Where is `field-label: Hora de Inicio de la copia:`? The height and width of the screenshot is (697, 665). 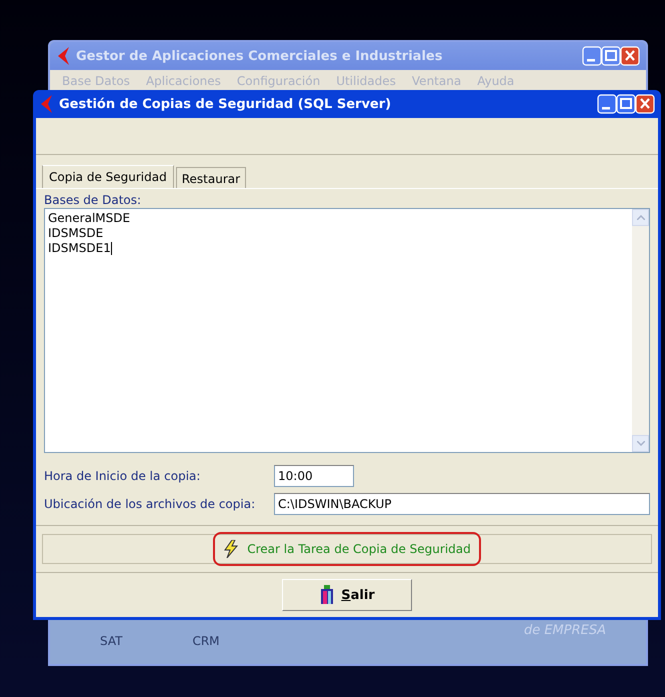
field-label: Hora de Inicio de la copia: is located at coordinates (123, 476).